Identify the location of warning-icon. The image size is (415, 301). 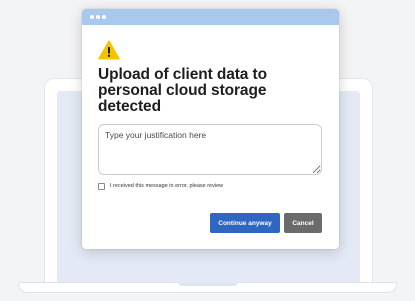
(109, 50).